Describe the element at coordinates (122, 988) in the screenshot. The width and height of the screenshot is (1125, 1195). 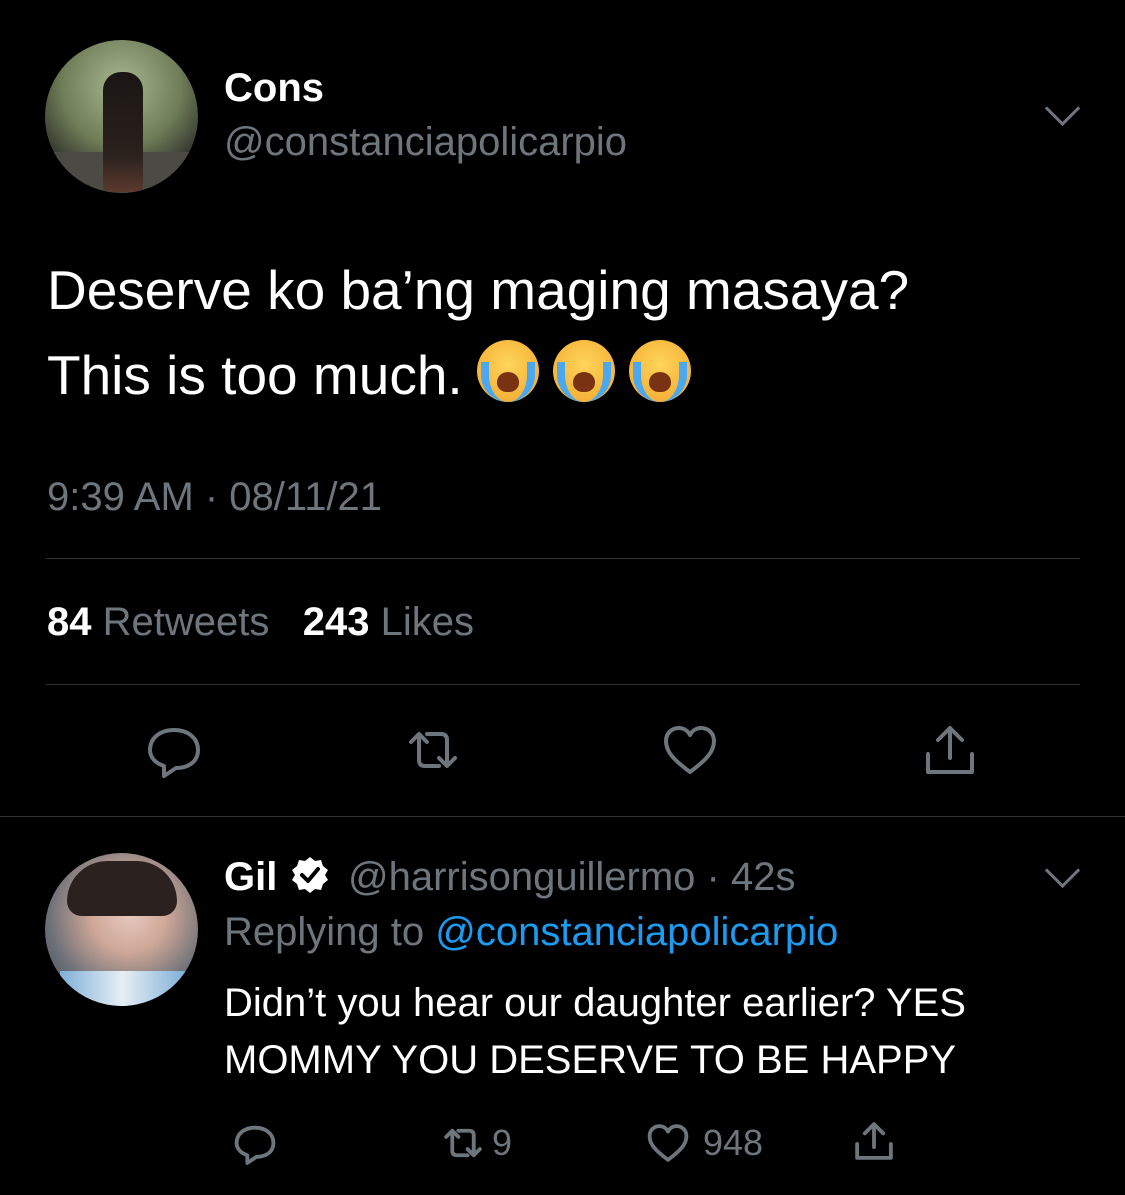
I see `avatar-shirt` at that location.